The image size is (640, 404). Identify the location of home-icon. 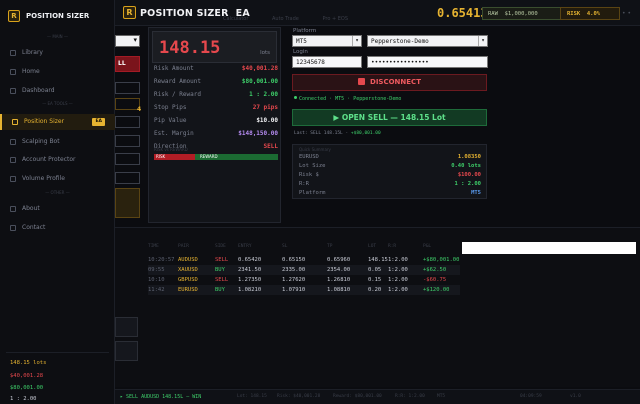
(13, 72).